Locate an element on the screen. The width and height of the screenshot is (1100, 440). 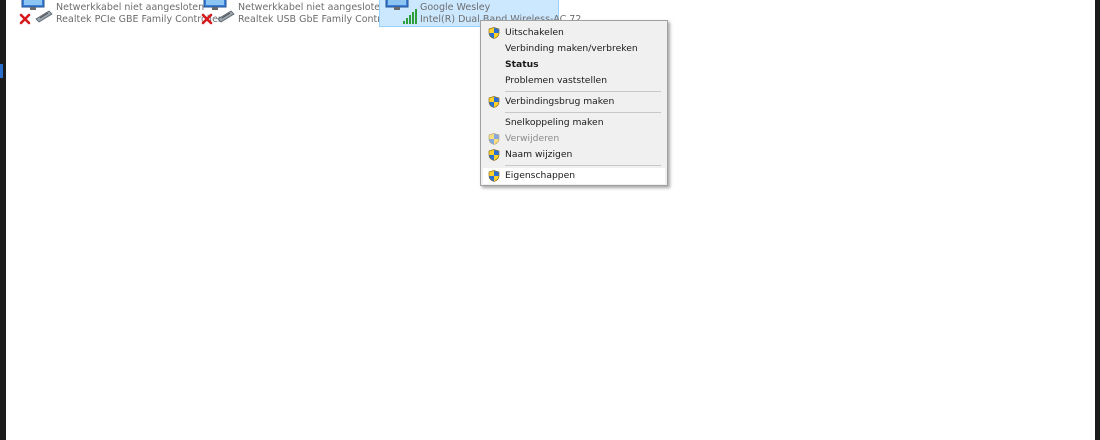
menu-item-label: Verbinding maken/verbreken is located at coordinates (571, 48).